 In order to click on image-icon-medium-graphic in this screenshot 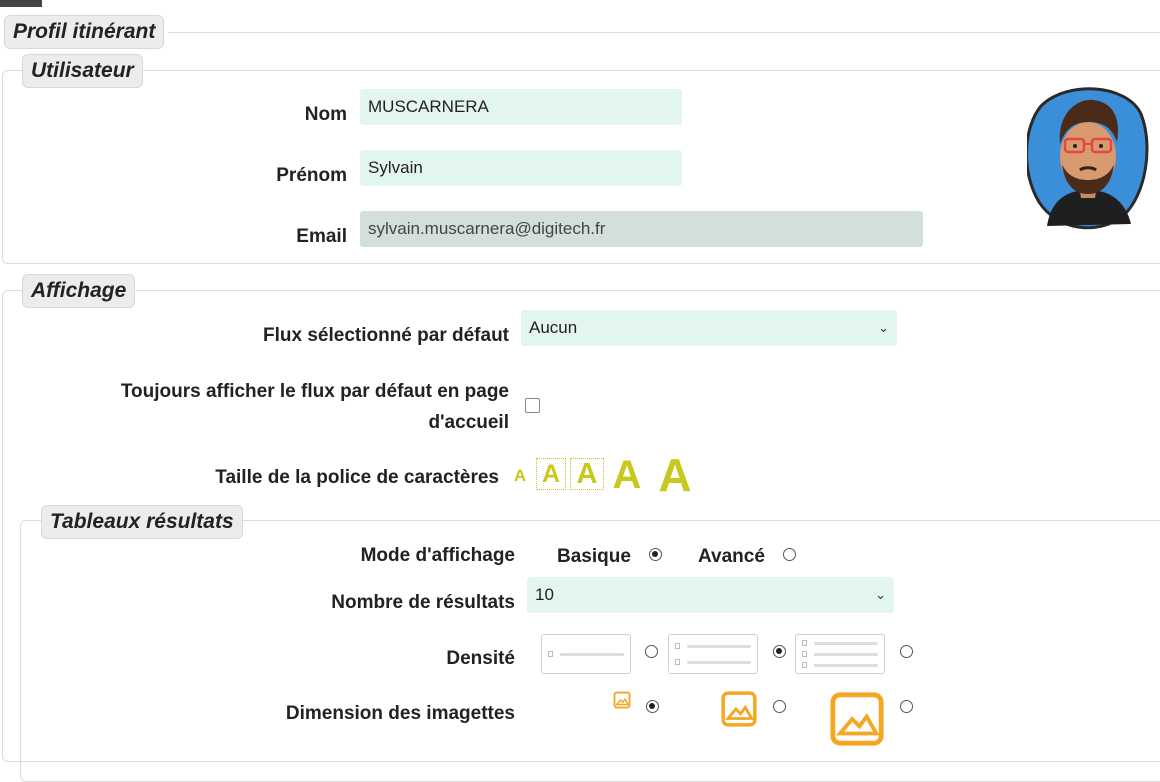, I will do `click(739, 709)`.